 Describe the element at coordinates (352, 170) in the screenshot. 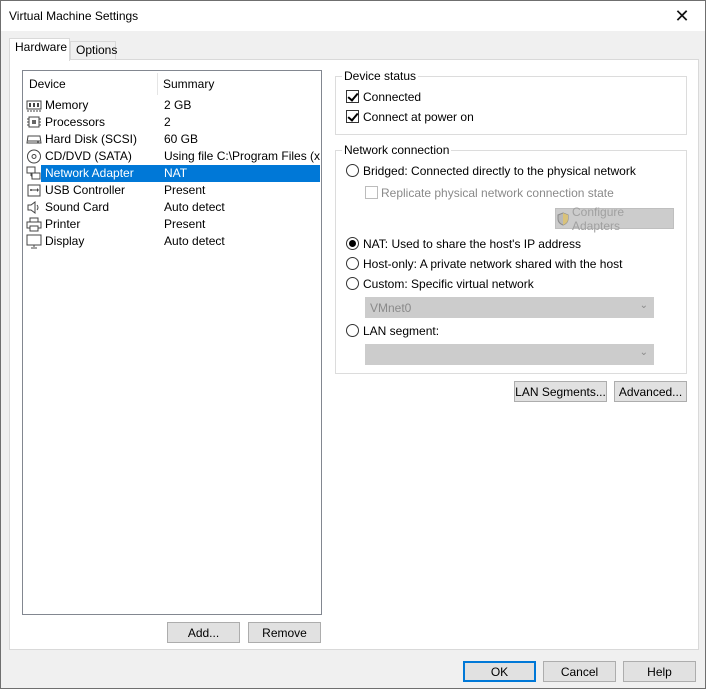

I see `bridged-radio` at that location.